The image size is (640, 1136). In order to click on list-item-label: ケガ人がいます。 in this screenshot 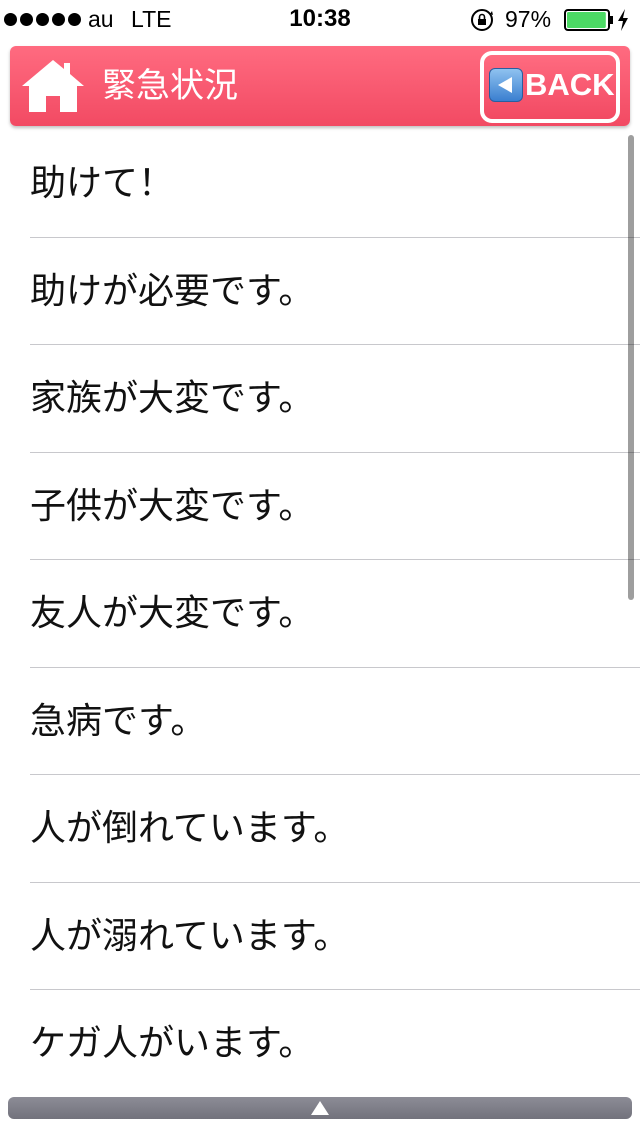, I will do `click(172, 1043)`.